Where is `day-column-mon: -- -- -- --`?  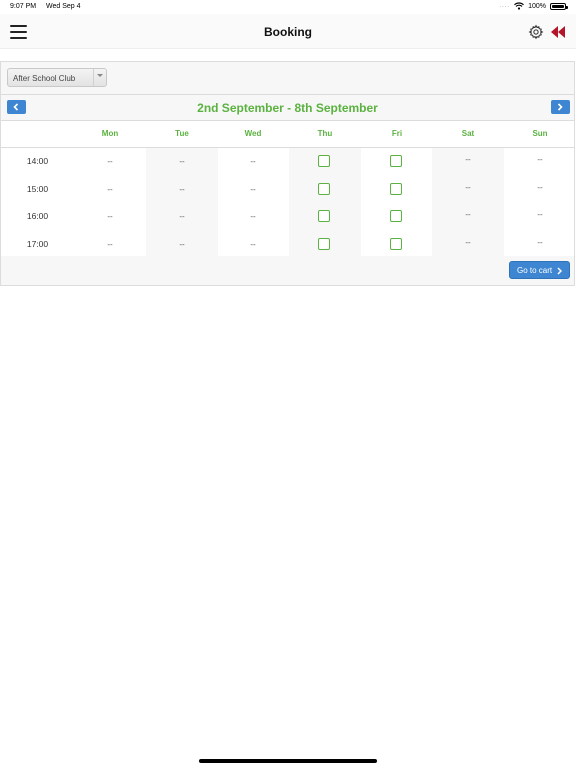
day-column-mon: -- -- -- -- is located at coordinates (110, 202).